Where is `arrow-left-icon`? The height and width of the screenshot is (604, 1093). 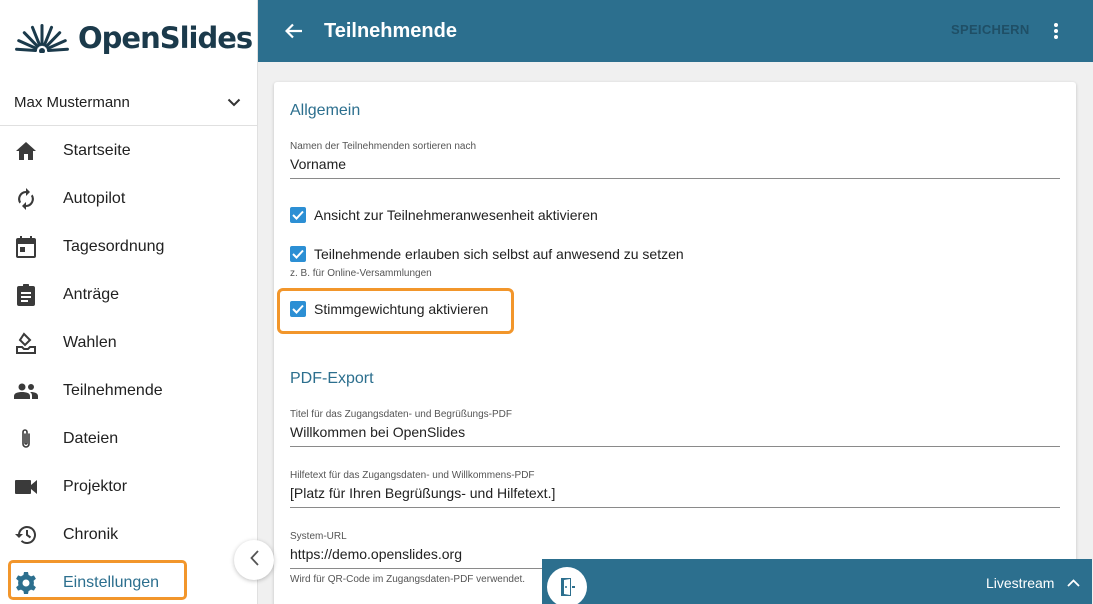 arrow-left-icon is located at coordinates (293, 31).